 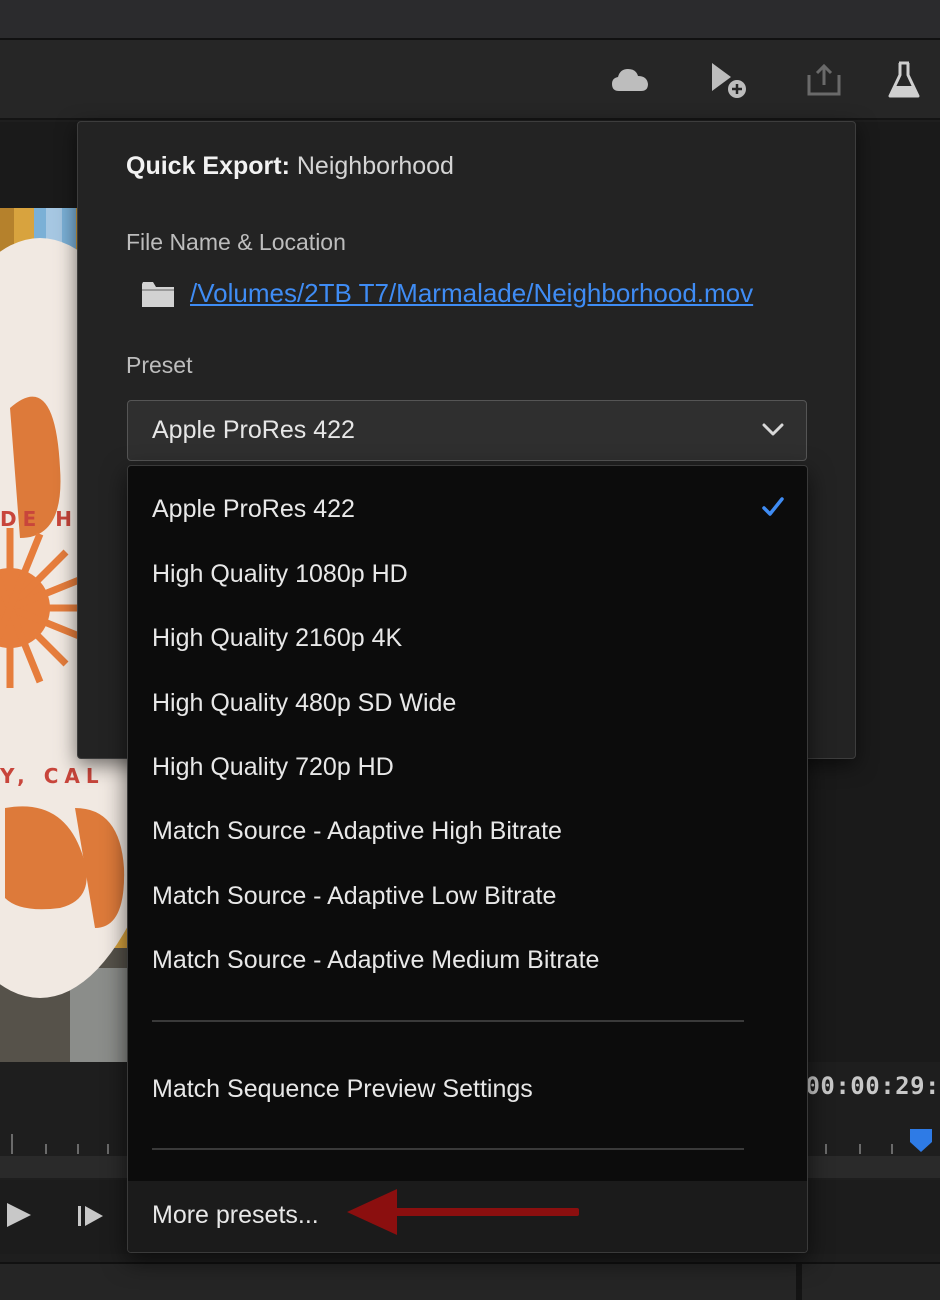 I want to click on annotation-arrow, so click(x=465, y=1215).